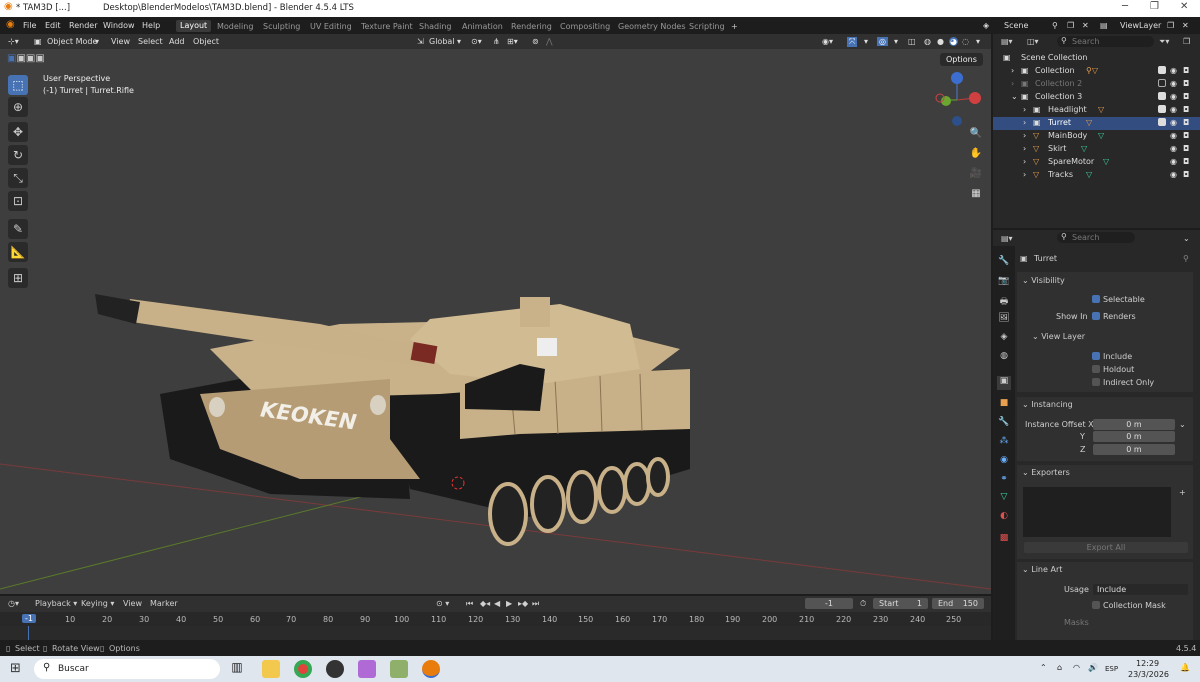 Image resolution: width=1200 pixels, height=682 pixels. What do you see at coordinates (1007, 41) in the screenshot?
I see `outliner-editor-icon: ▤▾` at bounding box center [1007, 41].